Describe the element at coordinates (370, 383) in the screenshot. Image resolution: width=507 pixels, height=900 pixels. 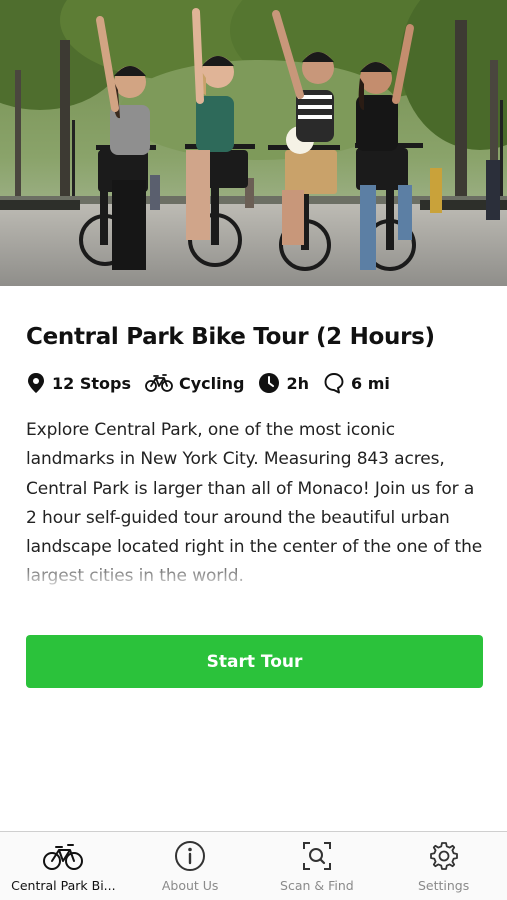
I see `tour-distance: 6 mi` at that location.